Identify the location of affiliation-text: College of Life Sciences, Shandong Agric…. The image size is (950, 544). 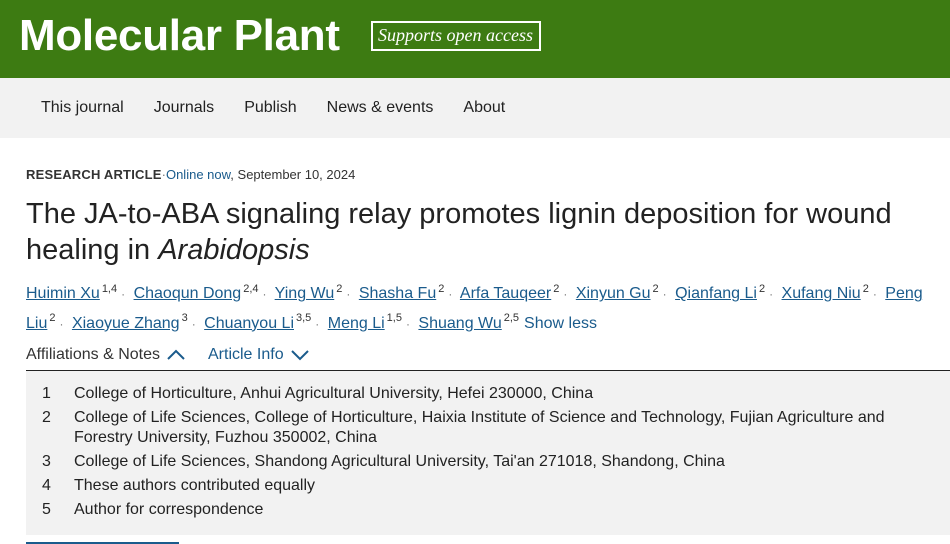
(399, 461).